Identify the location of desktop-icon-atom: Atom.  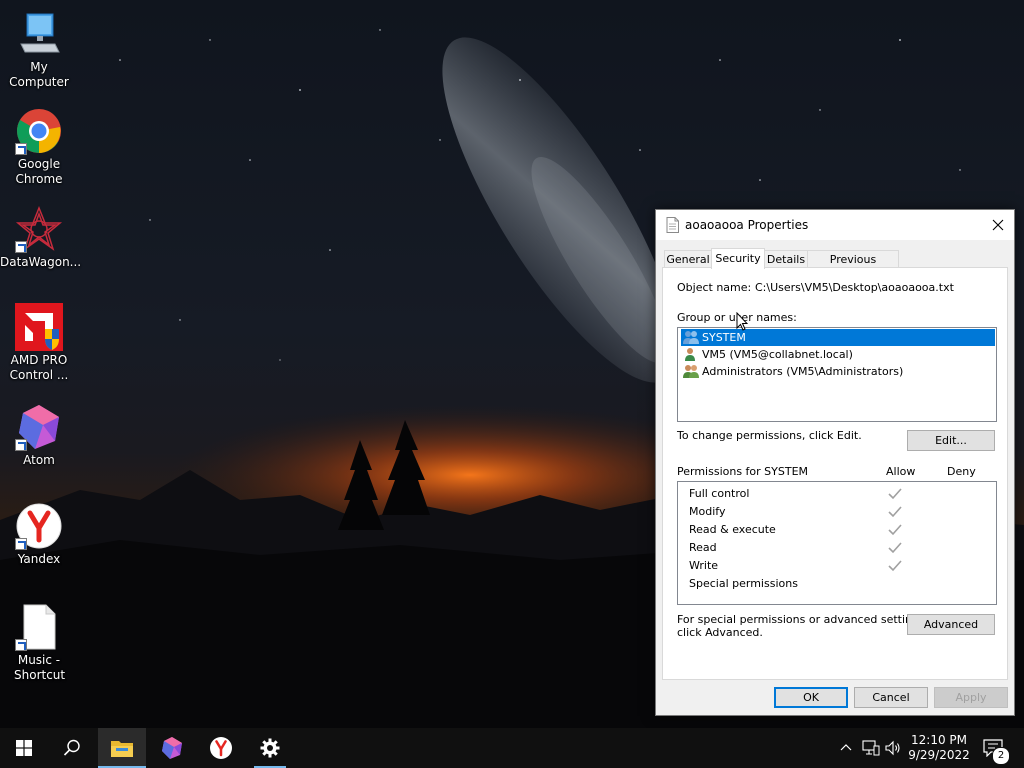
(39, 435).